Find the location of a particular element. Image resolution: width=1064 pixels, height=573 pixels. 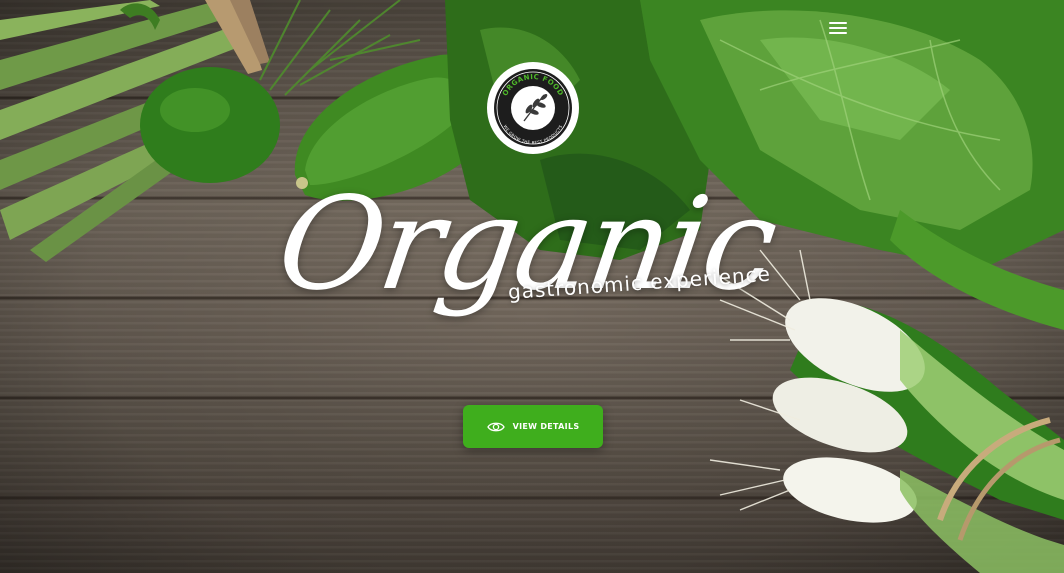

view-details-label: VIEW DETAILS is located at coordinates (546, 426).